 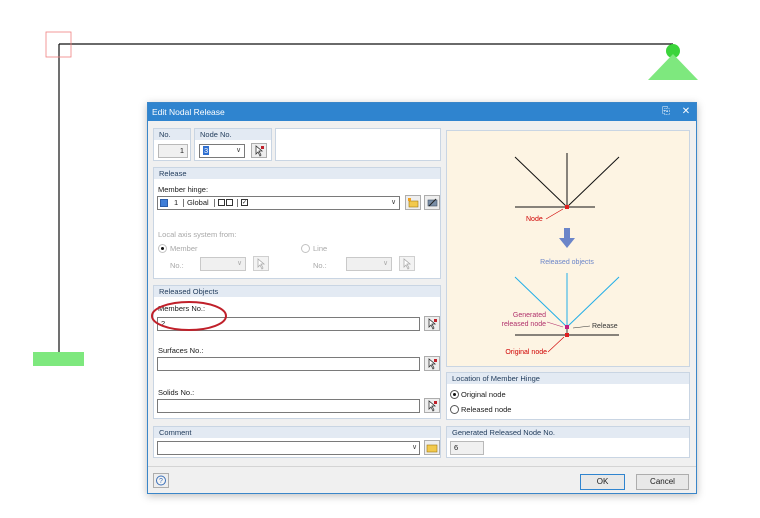 I want to click on local-axis-label: Local axis system from:, so click(x=197, y=234).